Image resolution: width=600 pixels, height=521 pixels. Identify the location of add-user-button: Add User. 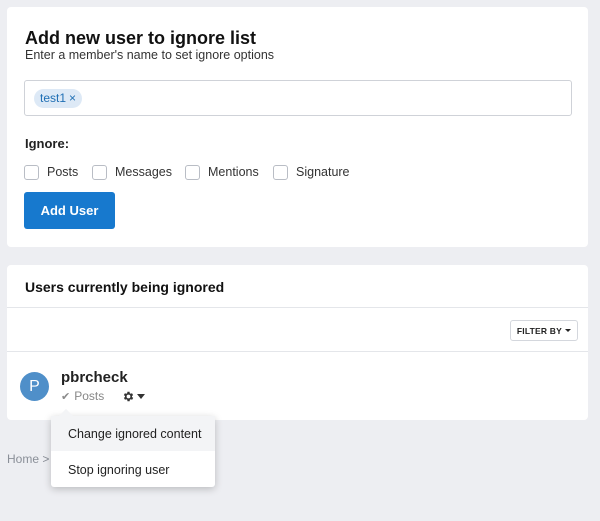
(69, 210).